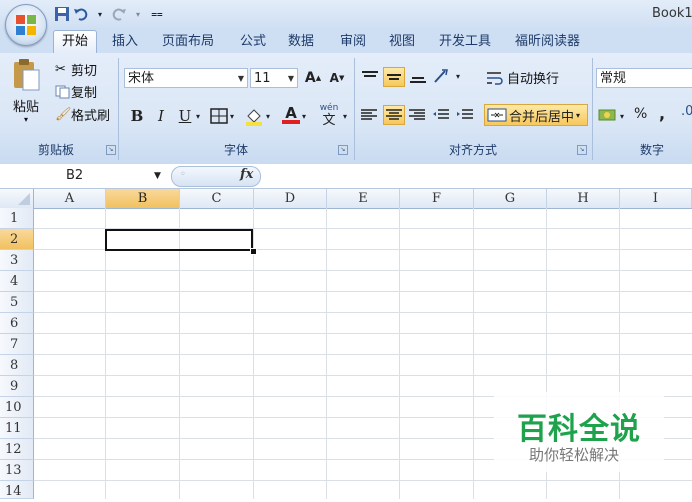 The height and width of the screenshot is (502, 692). What do you see at coordinates (111, 150) in the screenshot?
I see `clipboard-dialog-launcher-icon: ↘` at bounding box center [111, 150].